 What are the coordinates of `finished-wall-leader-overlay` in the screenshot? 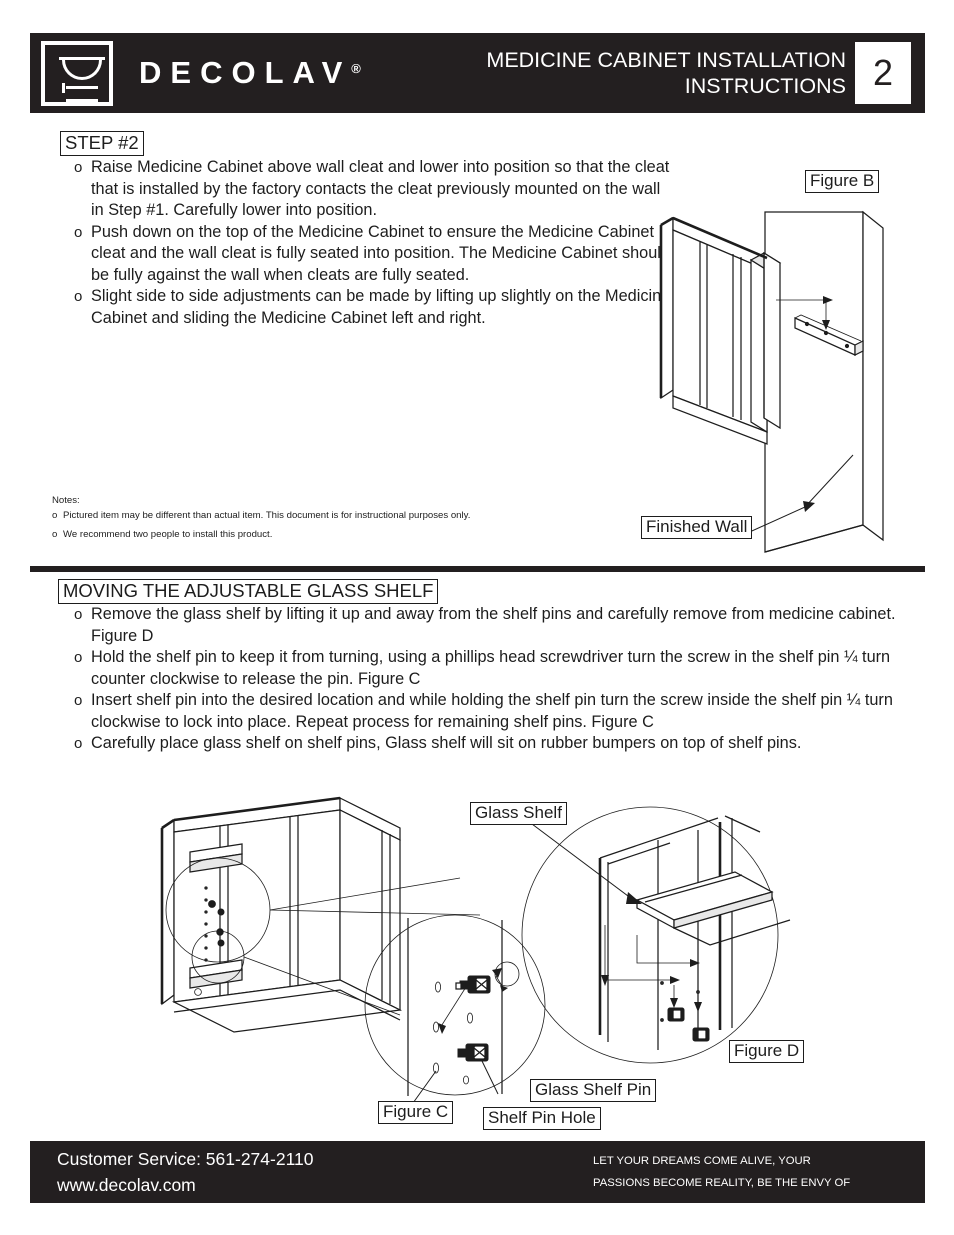 It's located at (798, 495).